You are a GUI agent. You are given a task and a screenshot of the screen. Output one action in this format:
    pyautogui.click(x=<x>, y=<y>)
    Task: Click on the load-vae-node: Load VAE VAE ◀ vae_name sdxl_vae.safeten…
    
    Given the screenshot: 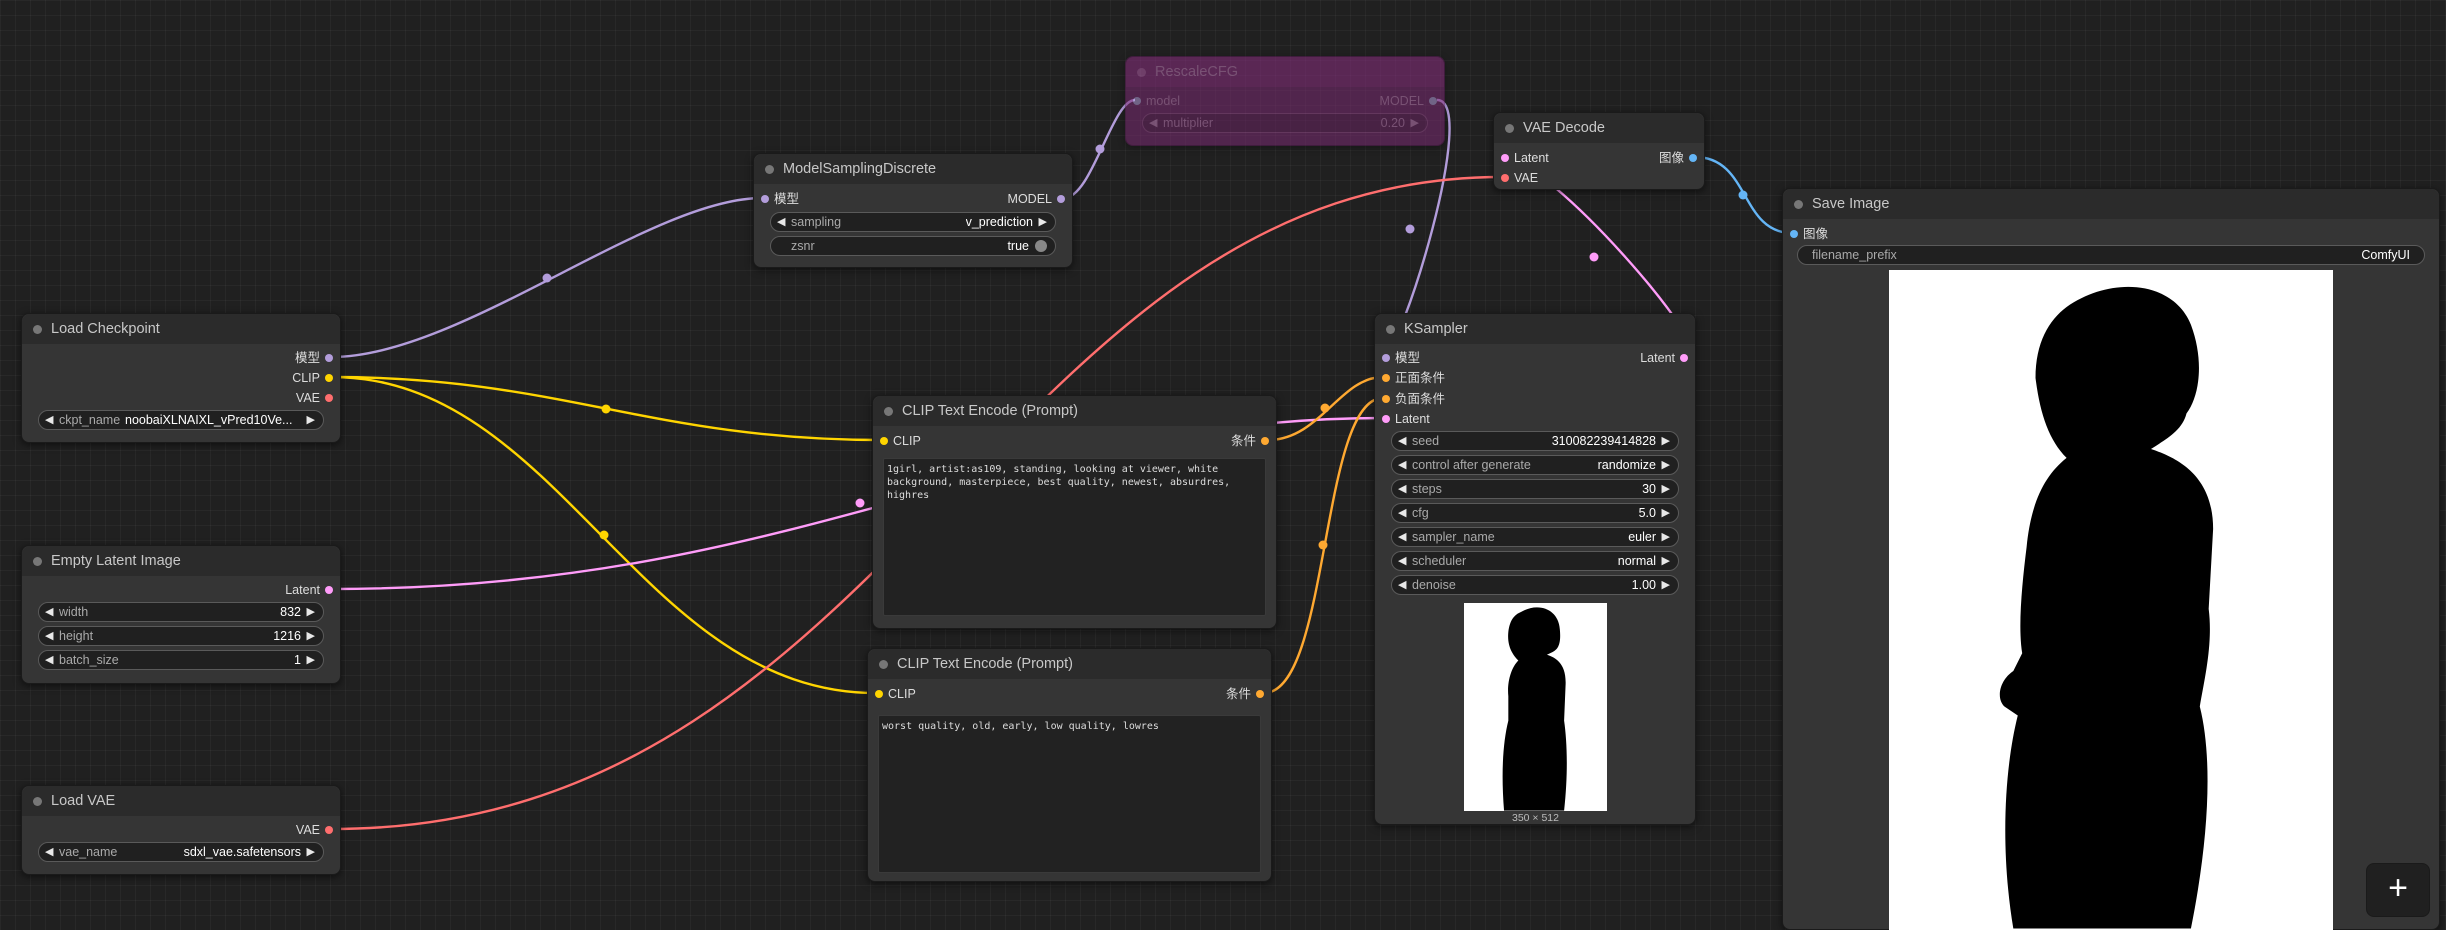 What is the action you would take?
    pyautogui.click(x=181, y=830)
    